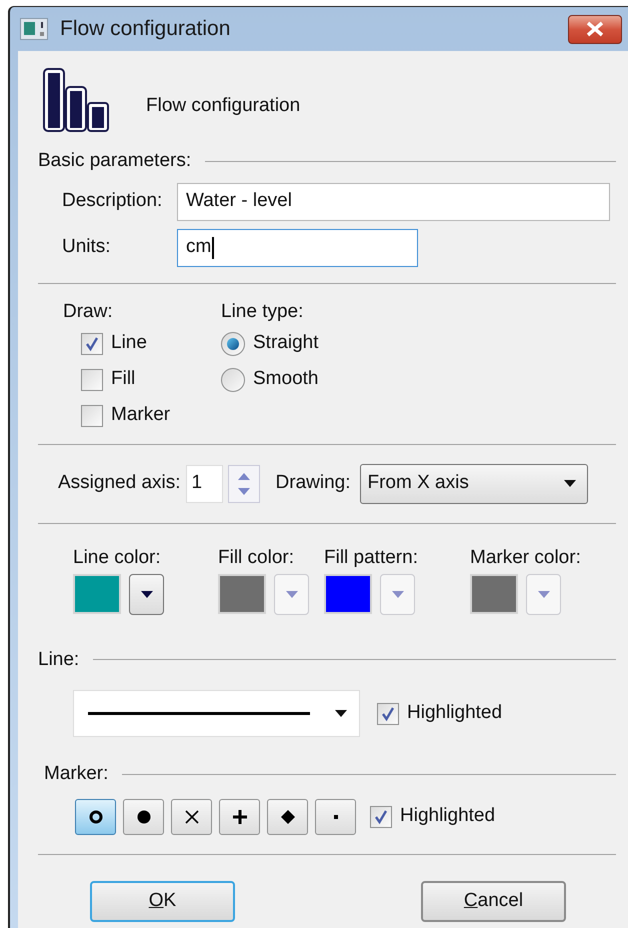  What do you see at coordinates (223, 106) in the screenshot?
I see `header-title: Flow configuration` at bounding box center [223, 106].